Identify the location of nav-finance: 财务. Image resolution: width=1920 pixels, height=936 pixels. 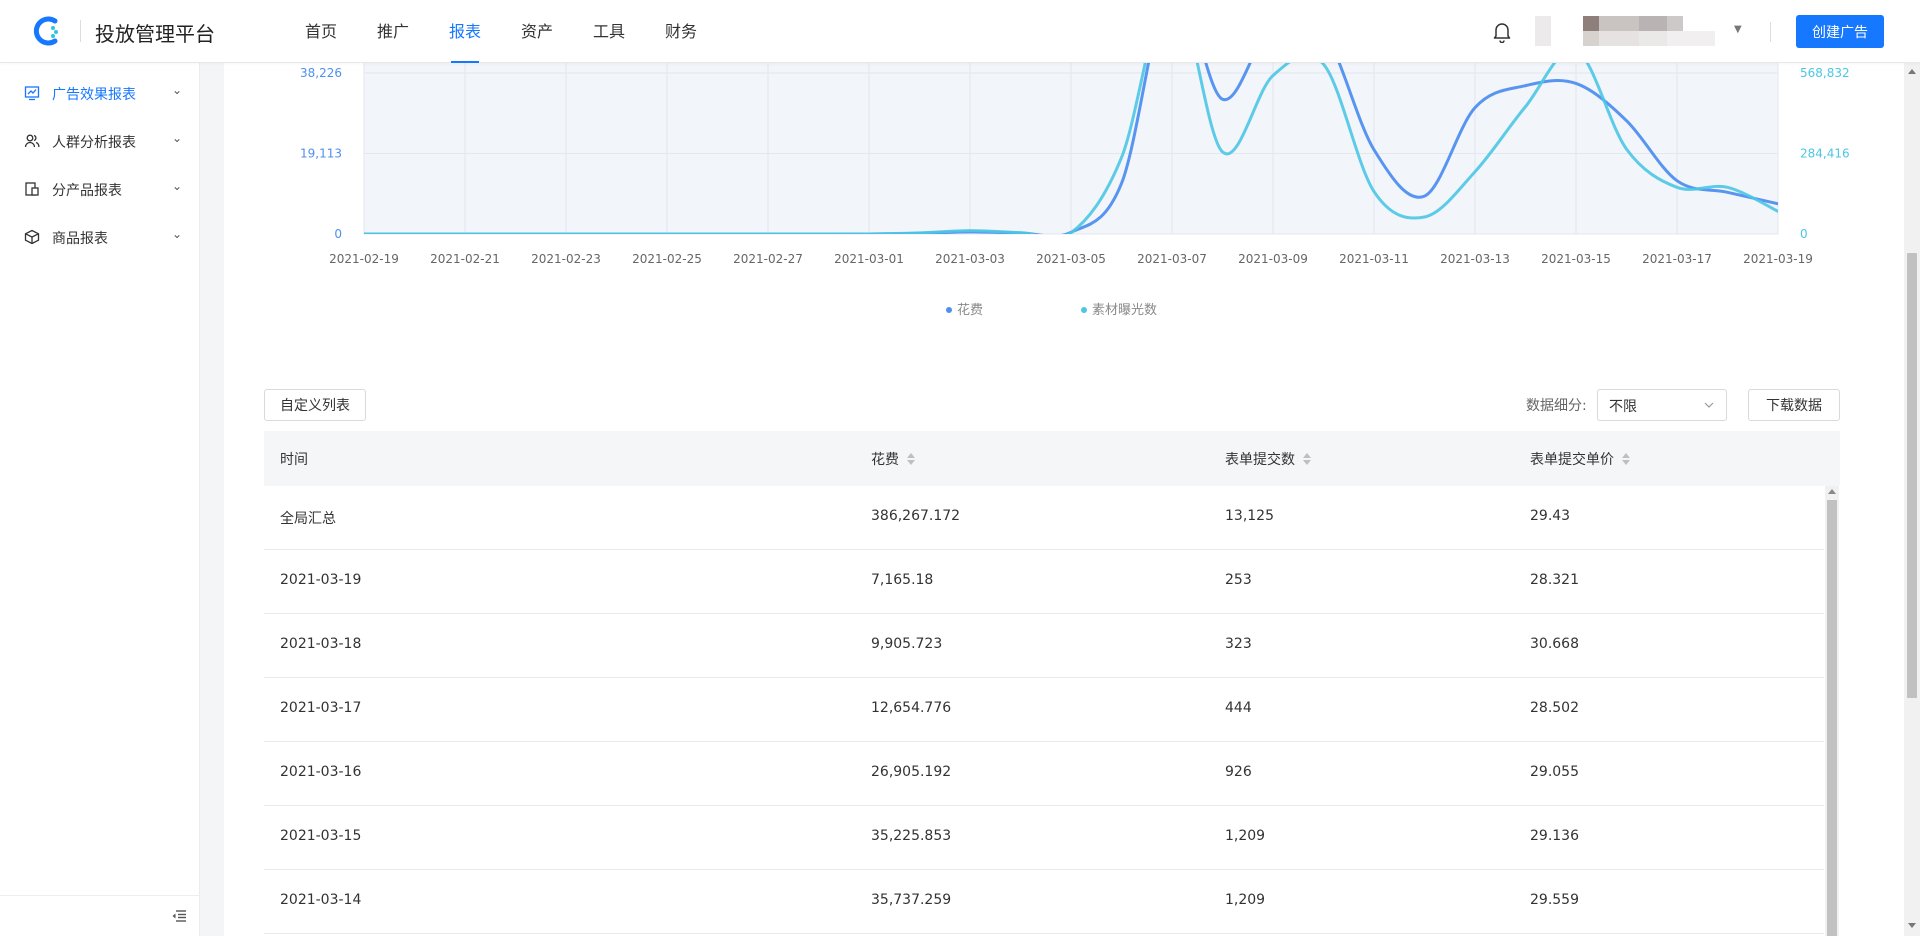
(681, 31).